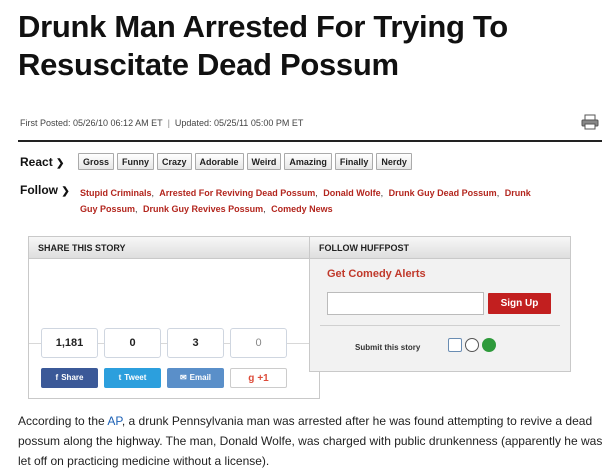 This screenshot has width=614, height=475. What do you see at coordinates (164, 343) in the screenshot?
I see `share-counts: 1,181 0 3 0` at bounding box center [164, 343].